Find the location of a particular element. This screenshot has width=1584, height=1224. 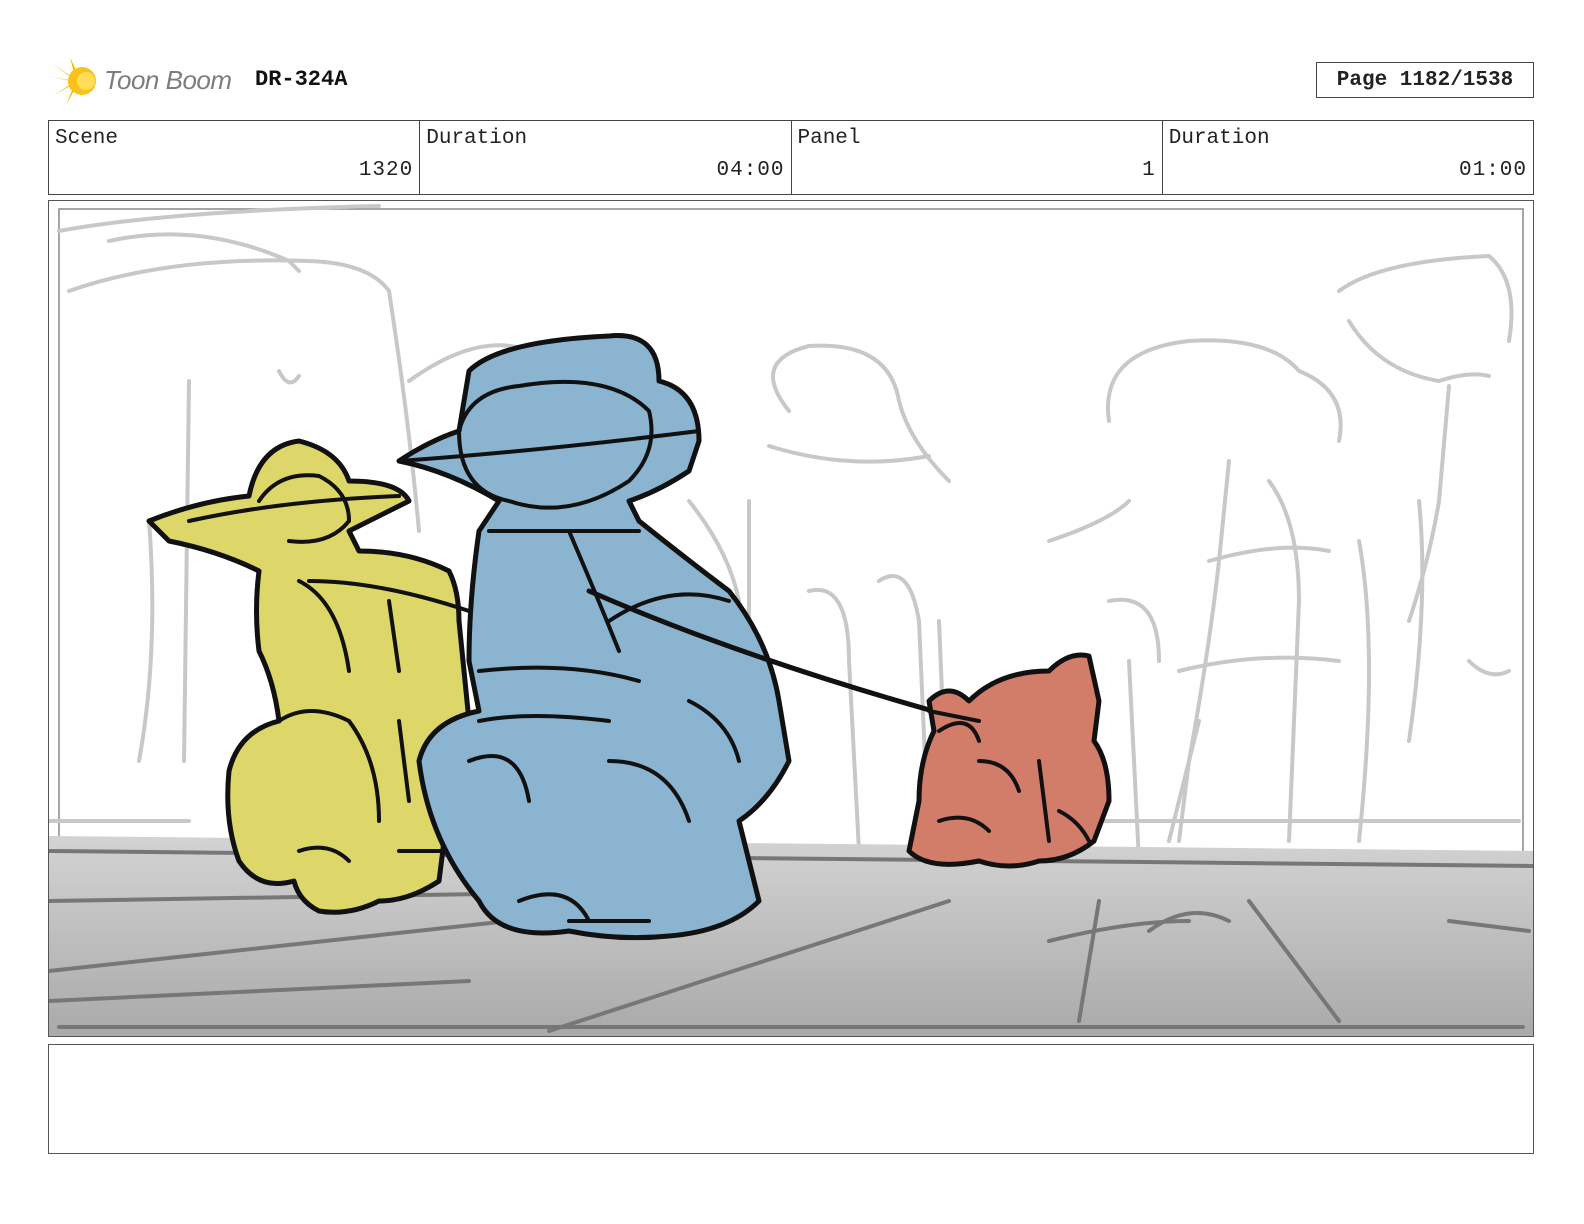

page-number: Page 1182/1538 is located at coordinates (1425, 80).